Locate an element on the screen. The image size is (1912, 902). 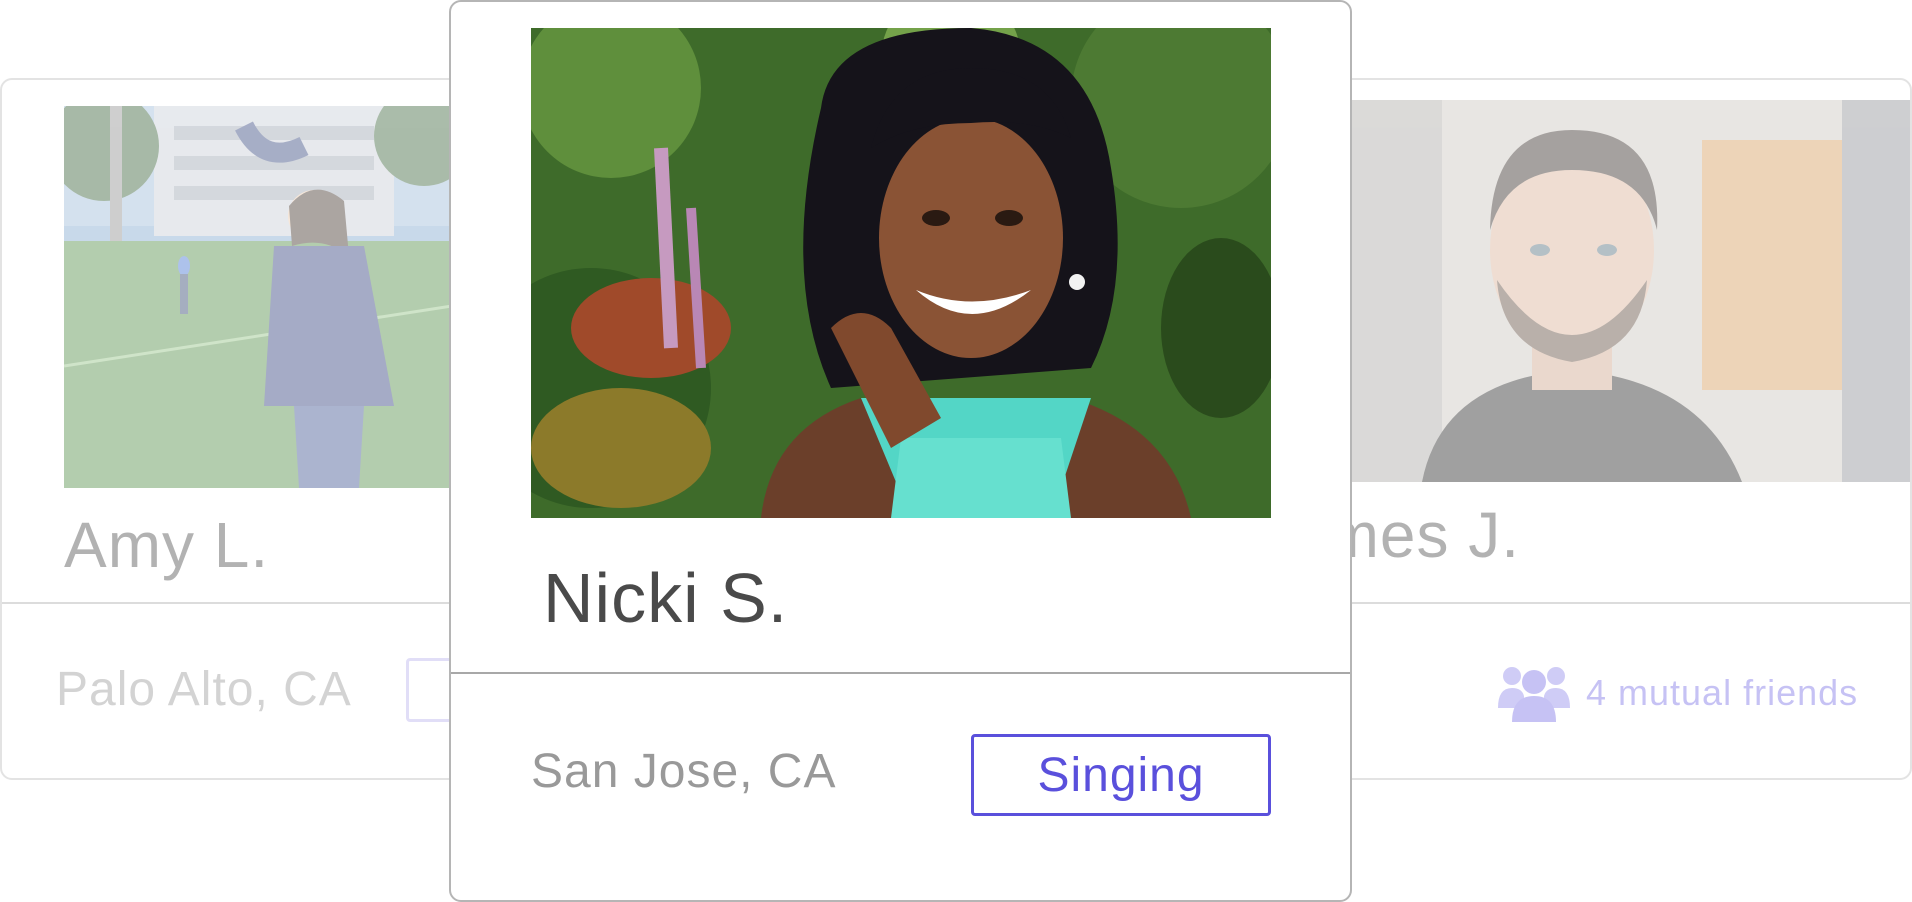
mutual-friends-label: 4 mutual friends is located at coordinates (1722, 692).